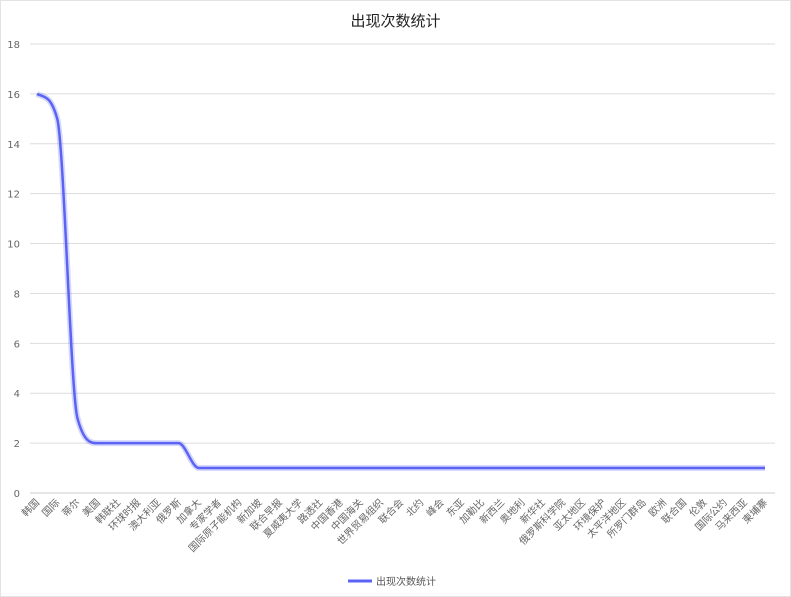  What do you see at coordinates (51, 508) in the screenshot?
I see `x-tick-label: 国际` at bounding box center [51, 508].